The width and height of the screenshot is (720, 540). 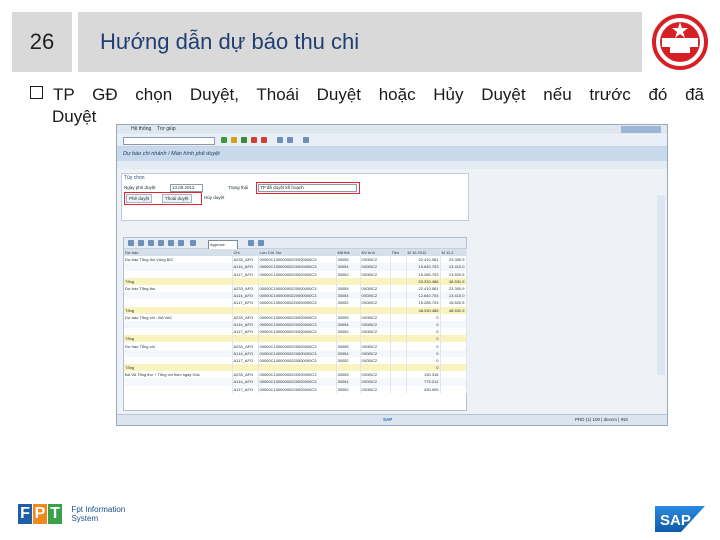 I want to click on sap-menubar: Hệ thống Trợ giúp, so click(x=392, y=129).